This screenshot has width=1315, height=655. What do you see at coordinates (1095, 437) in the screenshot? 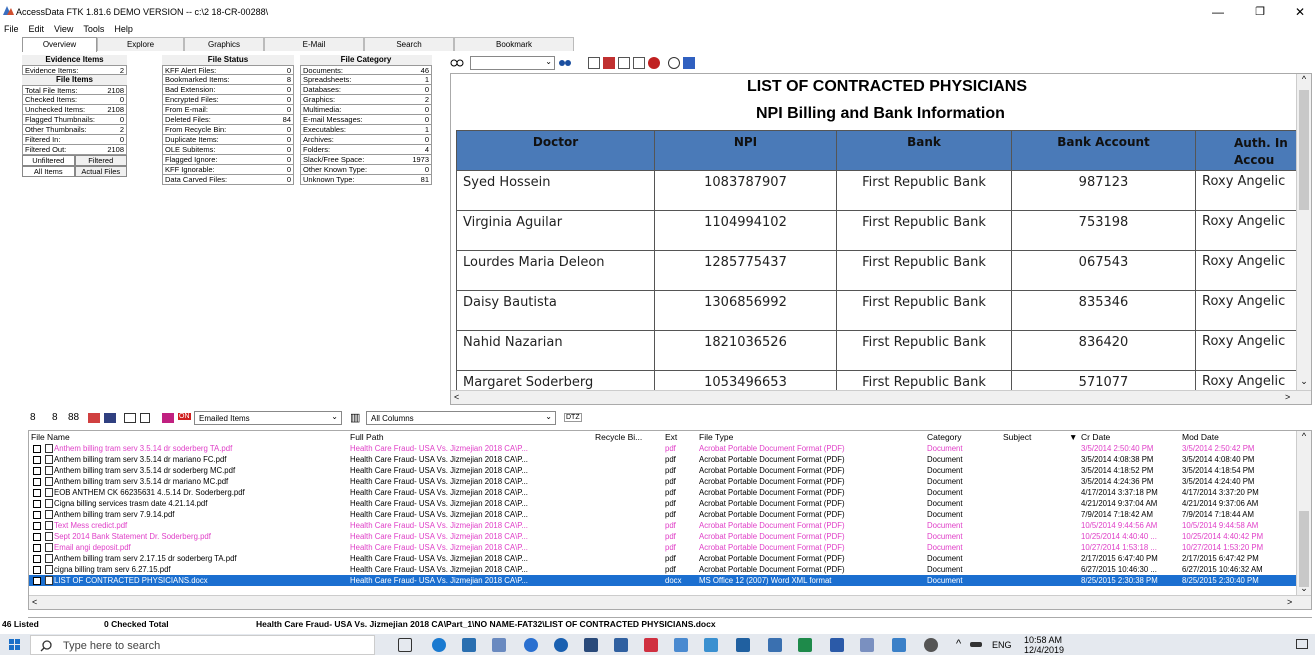
I see `col-cr-date: Cr Date` at bounding box center [1095, 437].